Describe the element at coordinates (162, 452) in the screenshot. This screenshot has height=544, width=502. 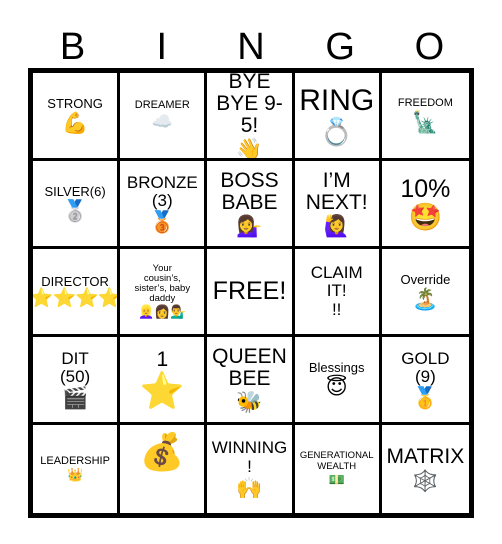
I see `money-bag-emoji: 💰` at that location.